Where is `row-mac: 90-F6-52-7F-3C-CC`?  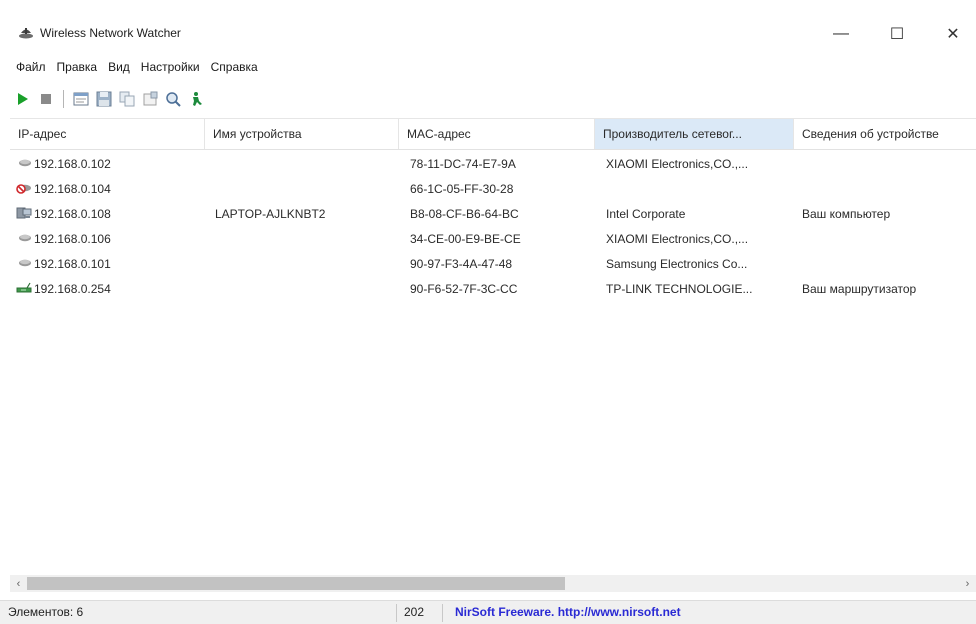
row-mac: 90-F6-52-7F-3C-CC is located at coordinates (464, 289).